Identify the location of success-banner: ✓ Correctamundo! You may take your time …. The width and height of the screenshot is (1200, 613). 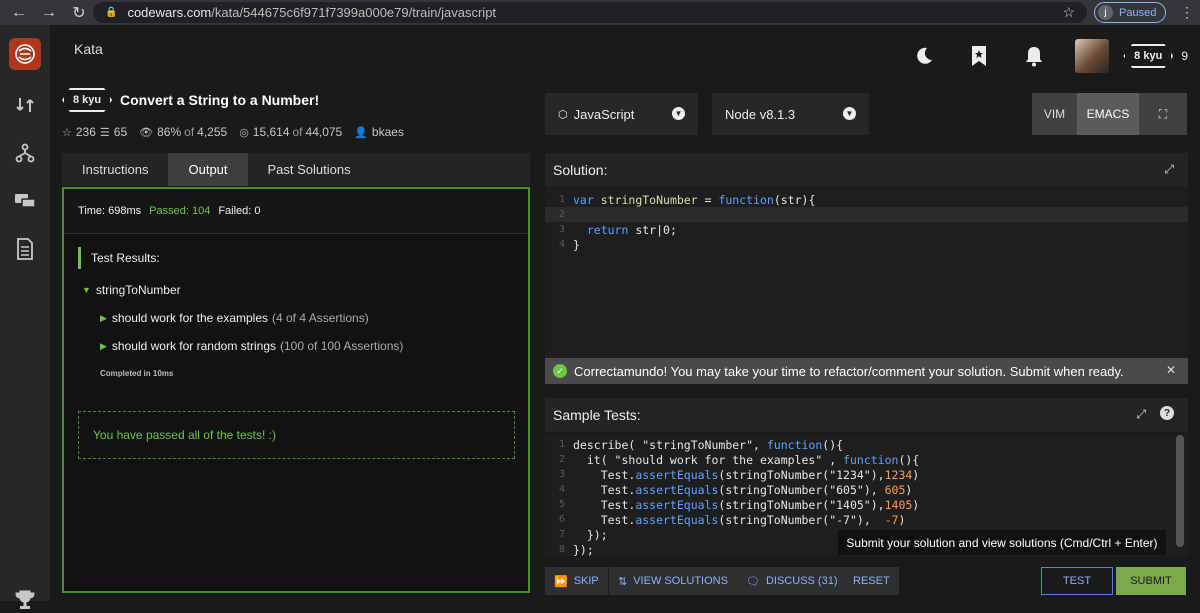
(866, 371).